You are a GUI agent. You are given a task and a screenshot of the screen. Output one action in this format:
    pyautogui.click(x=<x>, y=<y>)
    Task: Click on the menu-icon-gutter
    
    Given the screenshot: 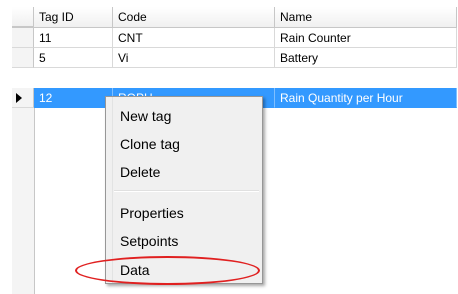 What is the action you would take?
    pyautogui.click(x=109, y=190)
    